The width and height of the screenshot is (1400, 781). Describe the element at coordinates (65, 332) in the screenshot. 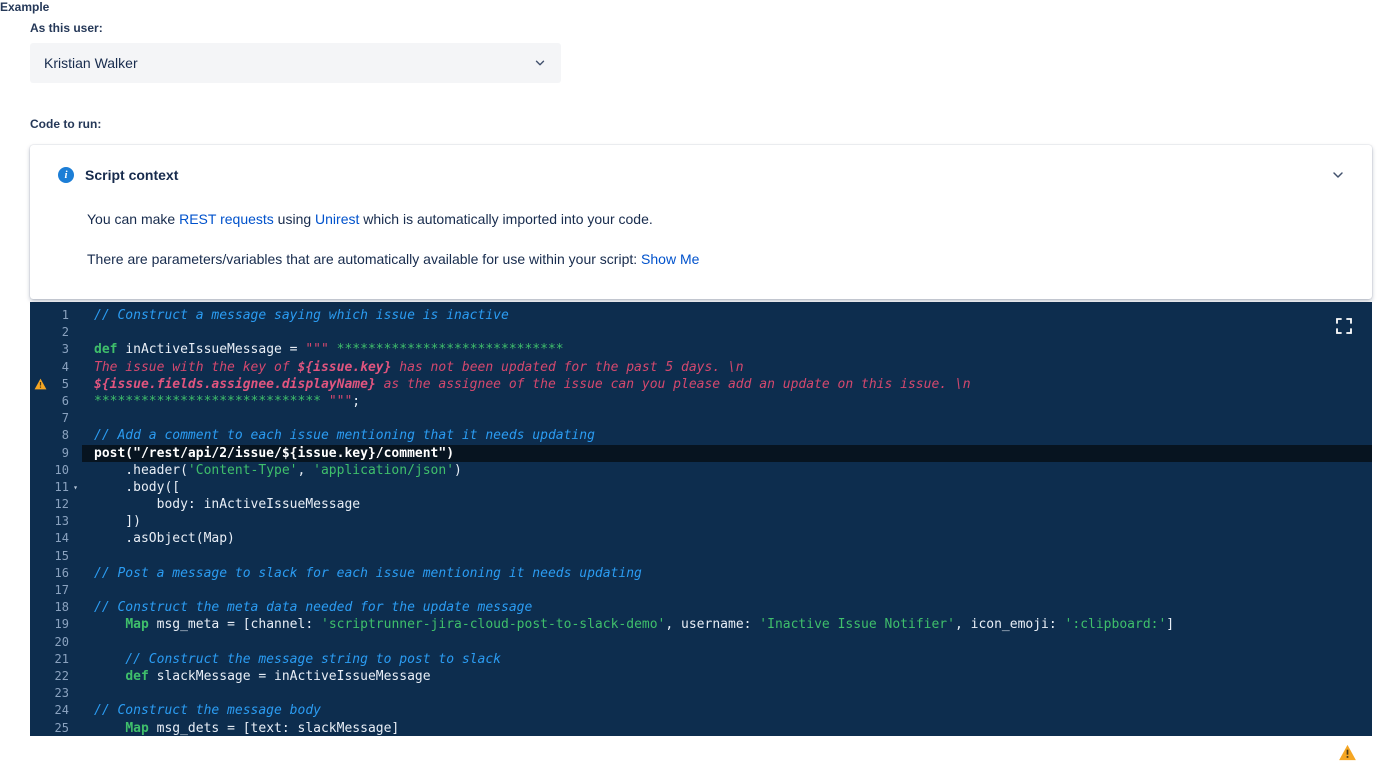

I see `line-number: 2` at that location.